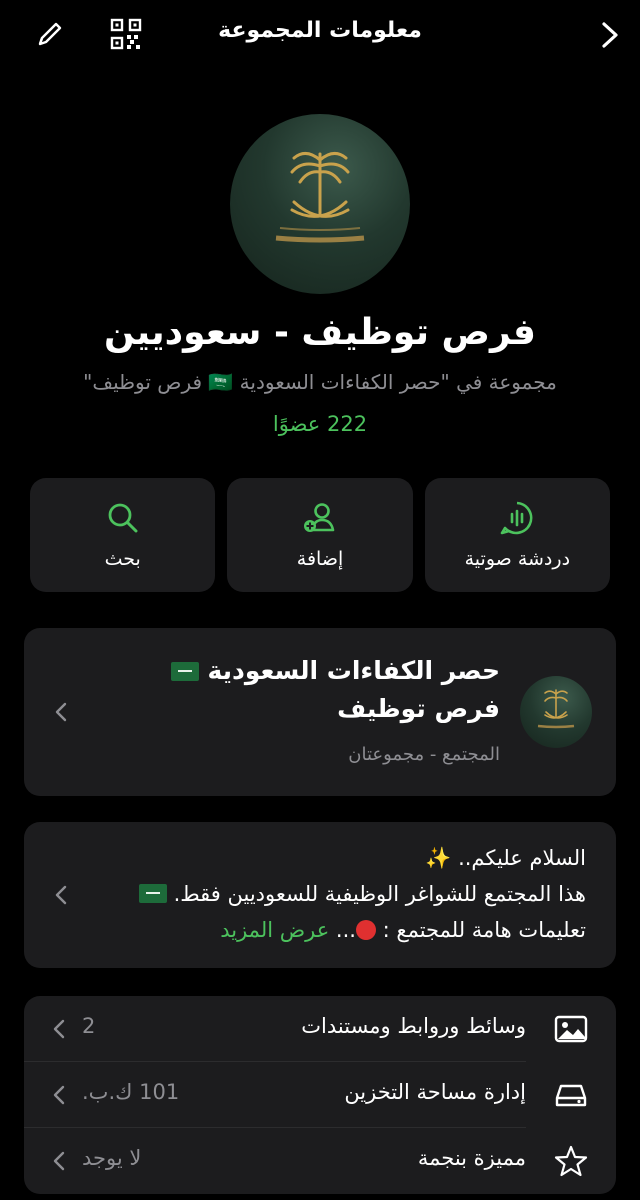 This screenshot has width=640, height=1200. I want to click on starred-count: لا يوجد, so click(112, 1158).